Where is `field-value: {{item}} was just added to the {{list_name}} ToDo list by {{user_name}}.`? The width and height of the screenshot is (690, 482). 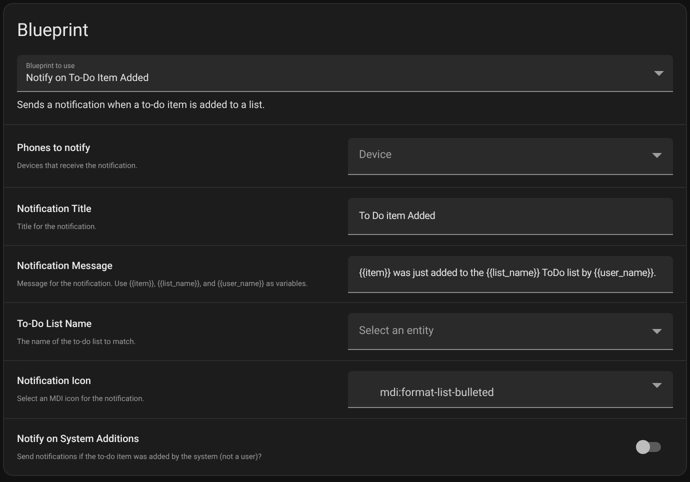
field-value: {{item}} was just added to the {{list_name}} ToDo list by {{user_name}}. is located at coordinates (507, 274).